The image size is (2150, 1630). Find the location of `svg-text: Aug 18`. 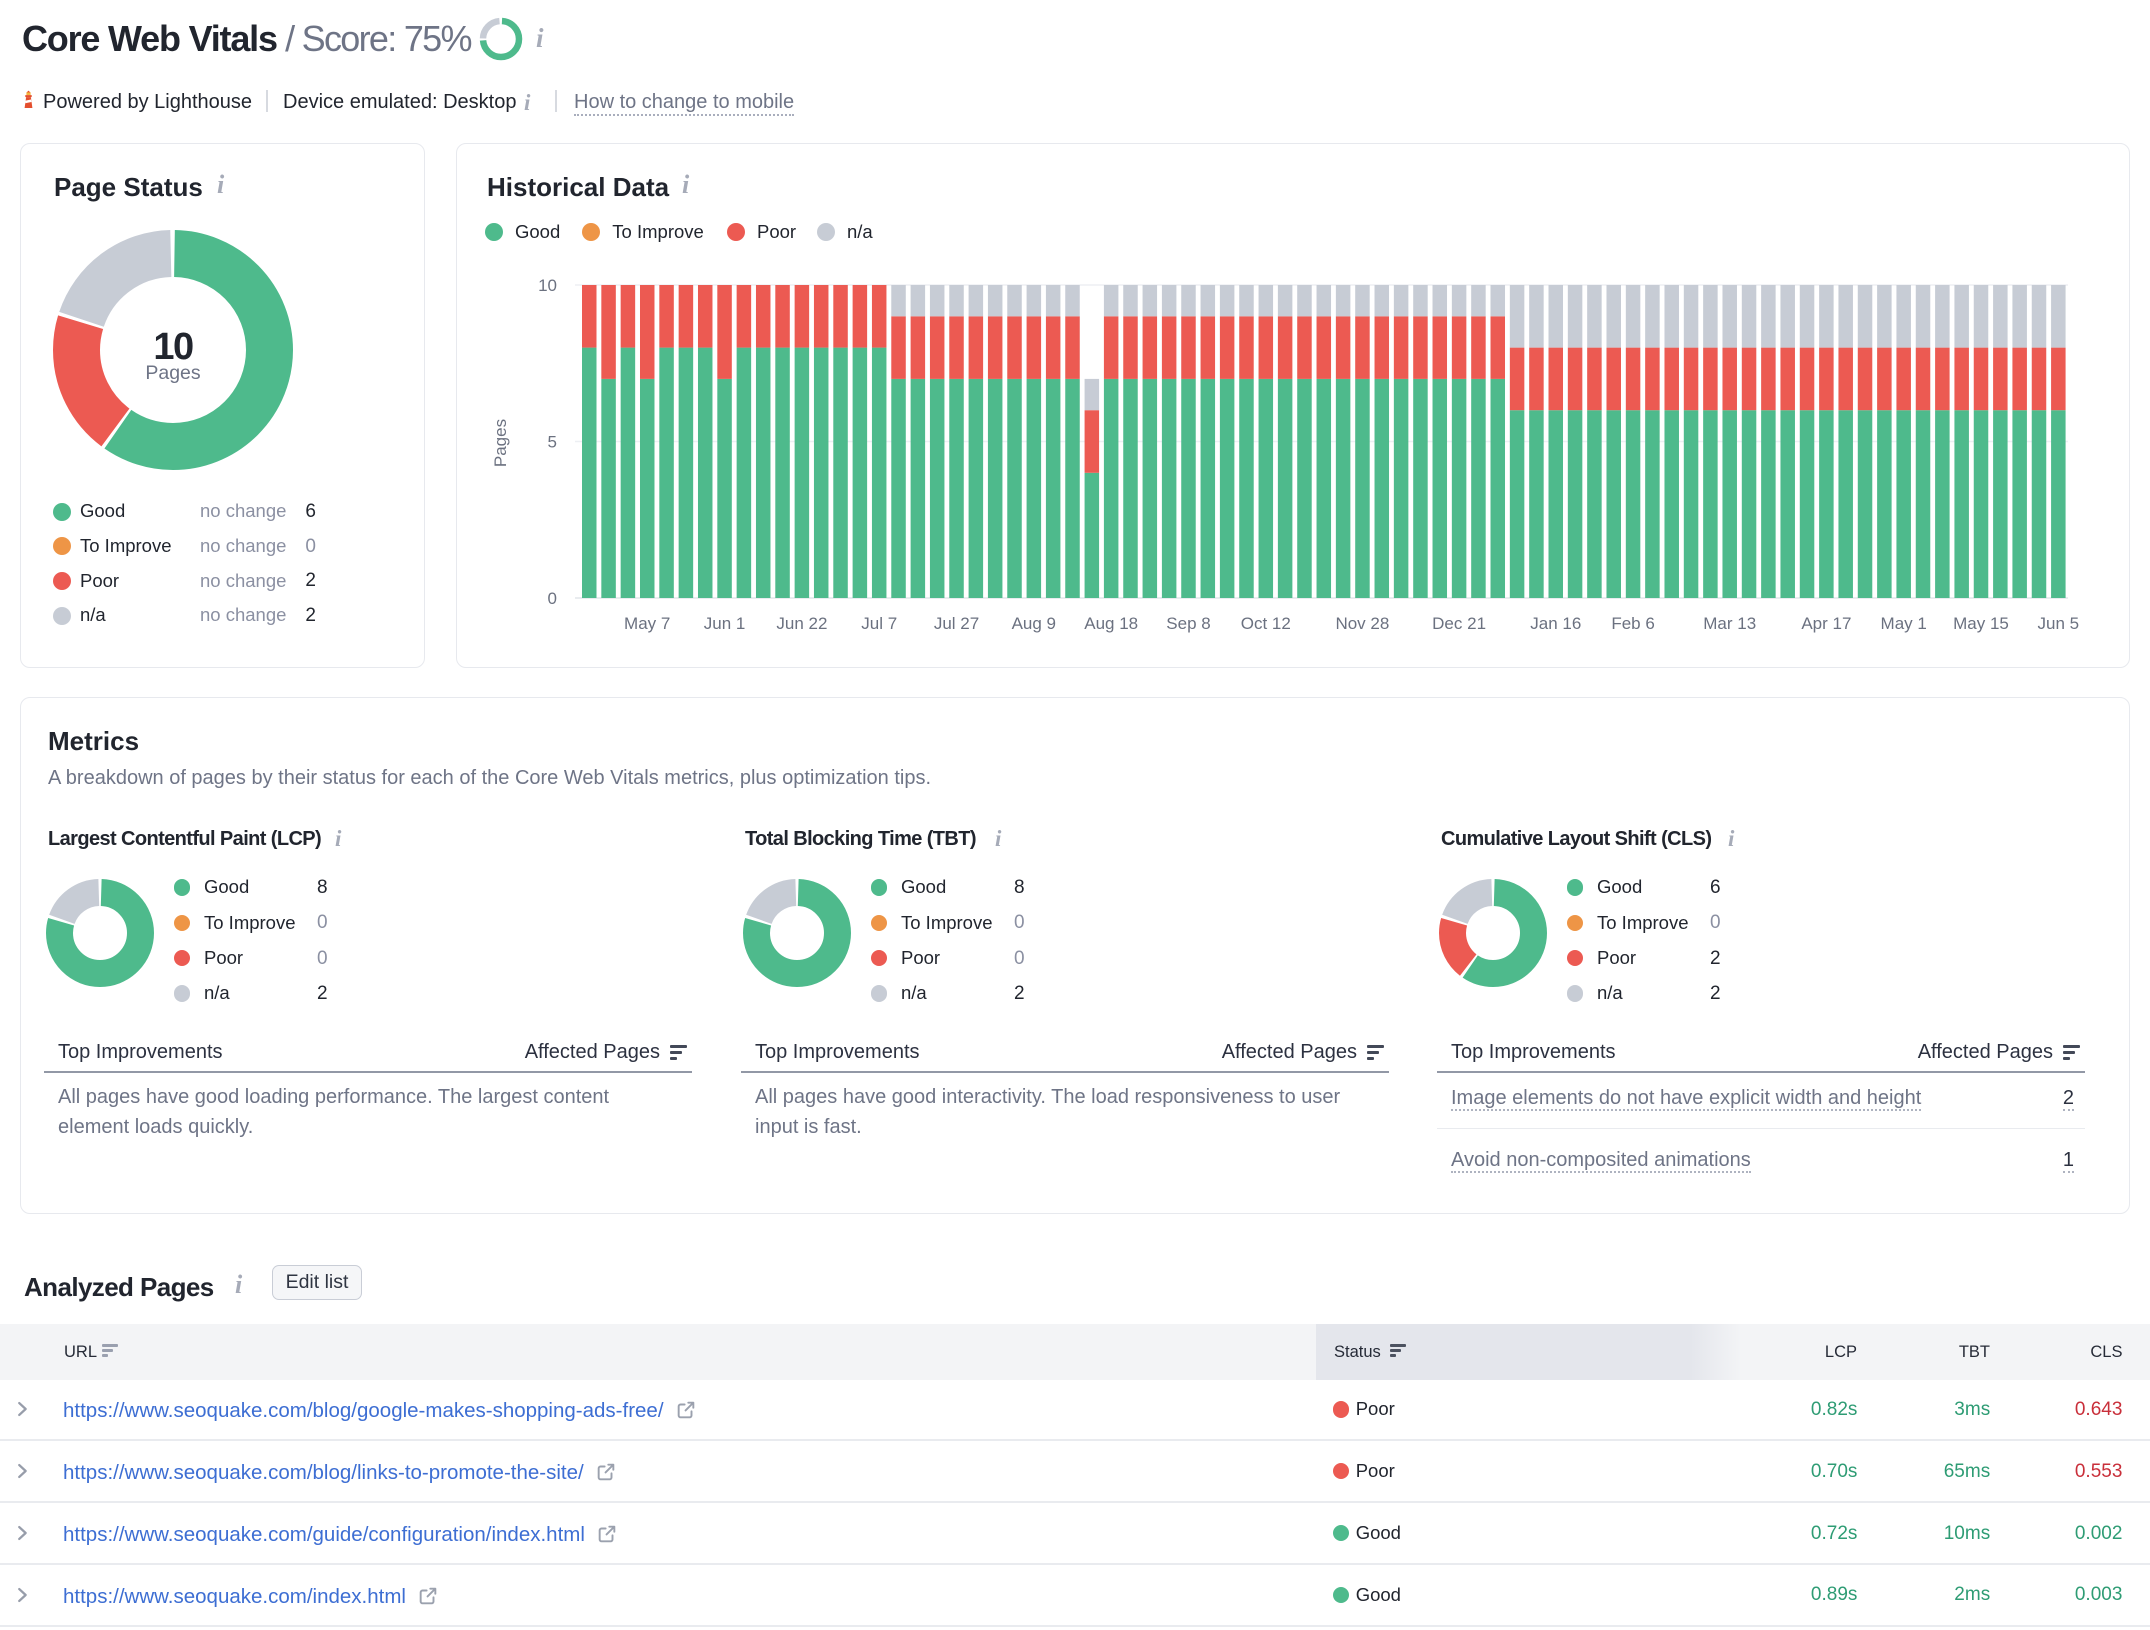

svg-text: Aug 18 is located at coordinates (1111, 623).